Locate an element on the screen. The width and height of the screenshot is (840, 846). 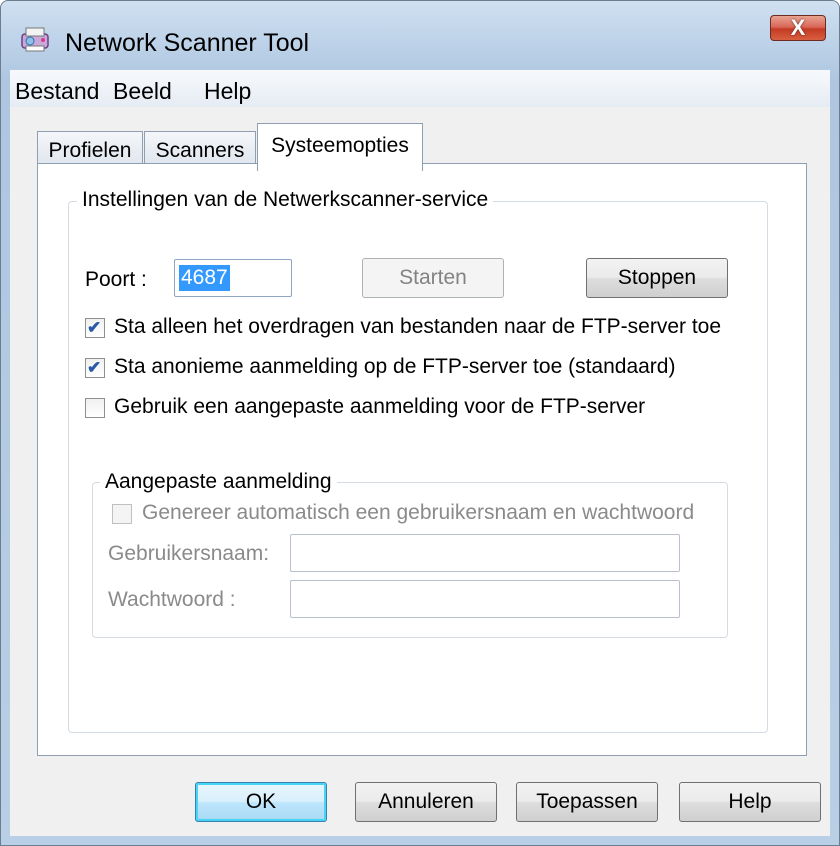
password-label: Wachtwoord : is located at coordinates (172, 599).